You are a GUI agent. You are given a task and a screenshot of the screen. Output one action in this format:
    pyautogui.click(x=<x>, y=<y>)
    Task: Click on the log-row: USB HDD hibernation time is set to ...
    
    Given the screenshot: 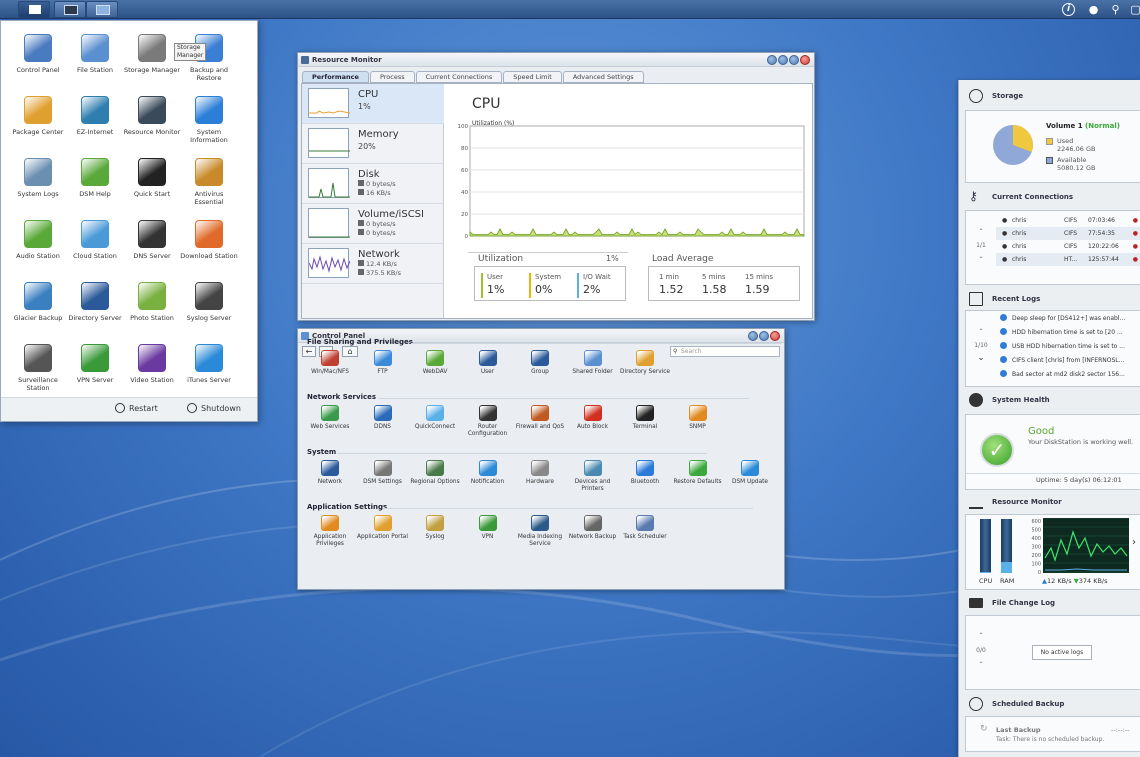 What is the action you would take?
    pyautogui.click(x=1068, y=347)
    